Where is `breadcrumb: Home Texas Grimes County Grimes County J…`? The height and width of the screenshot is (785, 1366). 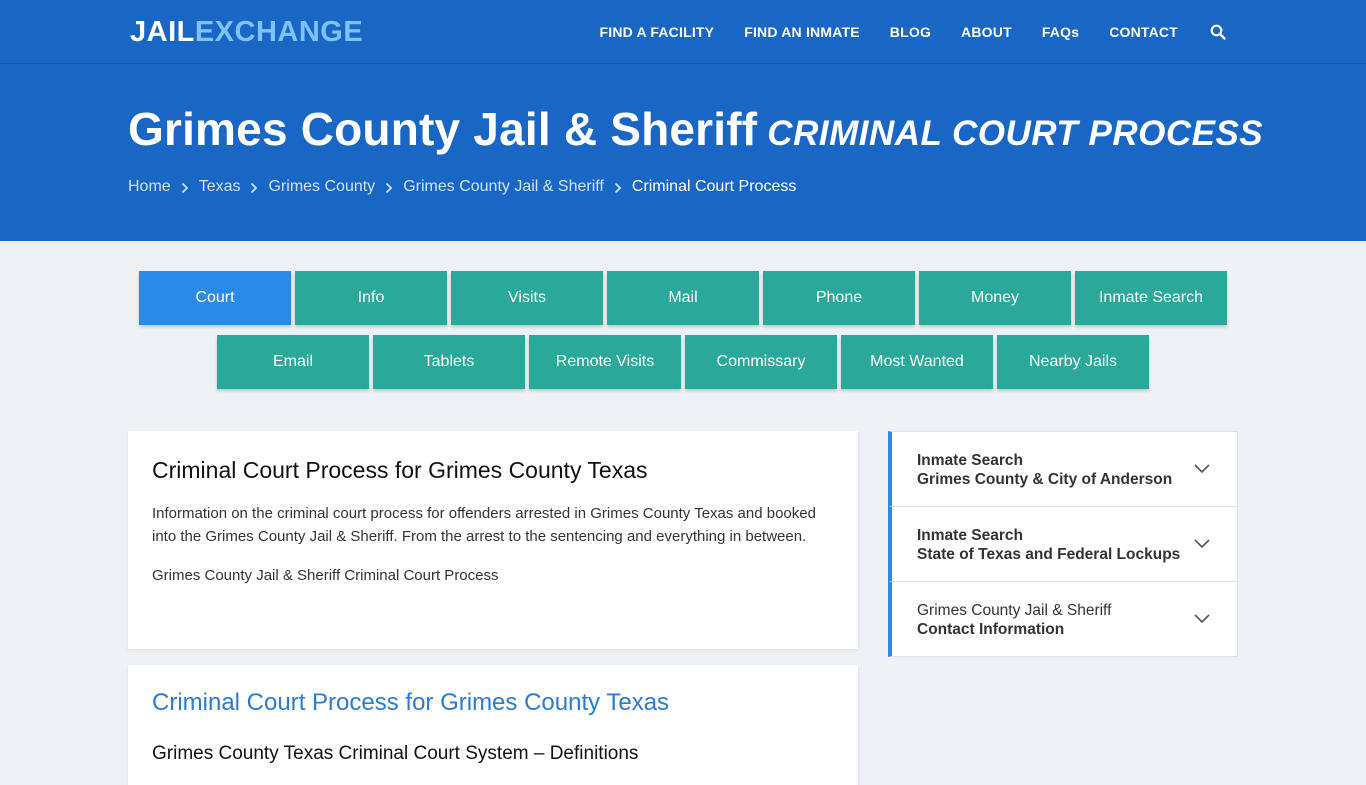
breadcrumb: Home Texas Grimes County Grimes County J… is located at coordinates (462, 187).